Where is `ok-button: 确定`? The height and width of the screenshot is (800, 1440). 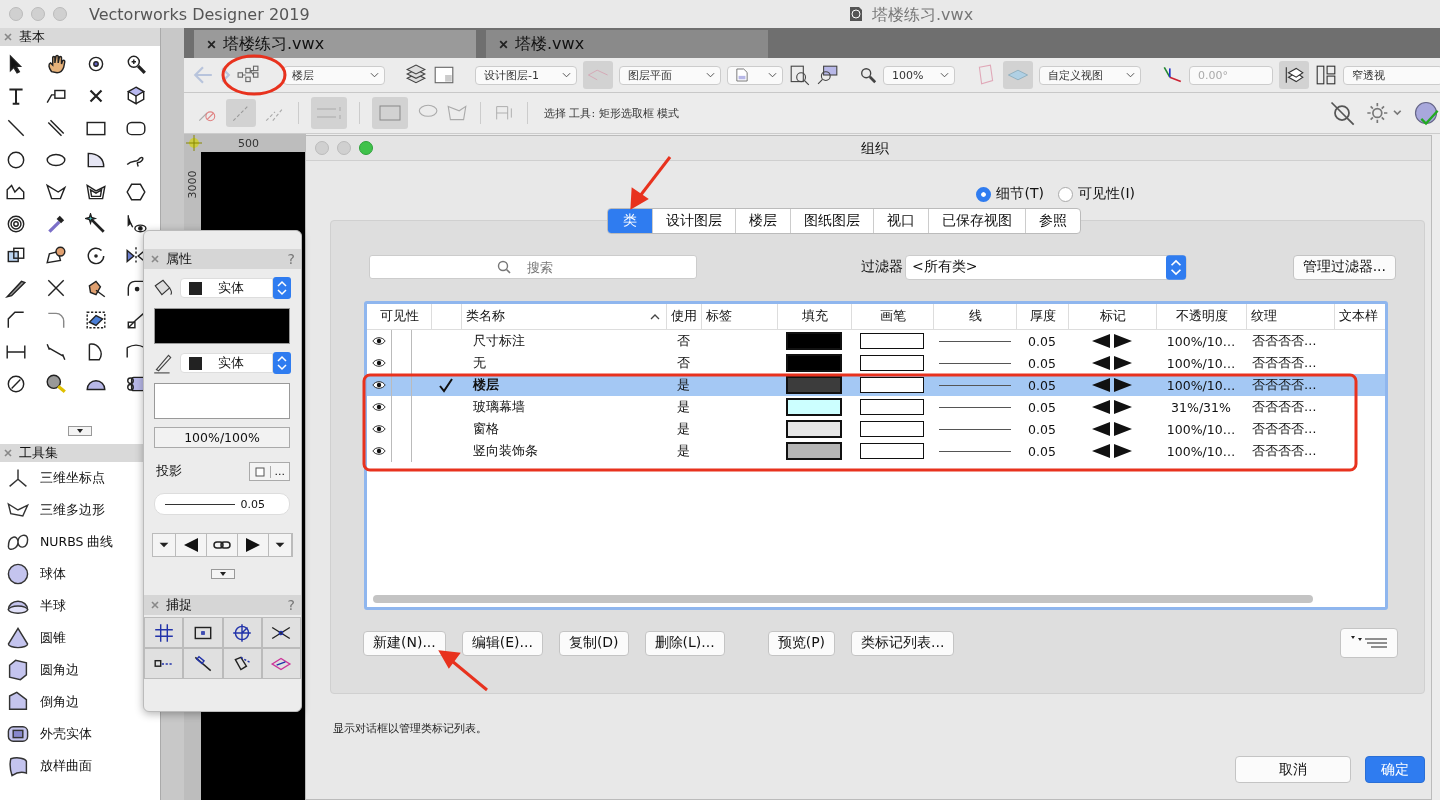 ok-button: 确定 is located at coordinates (1395, 769).